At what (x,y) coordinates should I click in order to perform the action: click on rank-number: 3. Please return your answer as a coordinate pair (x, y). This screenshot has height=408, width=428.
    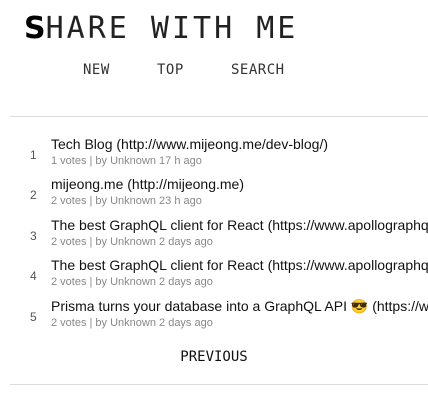
    Looking at the image, I should click on (33, 236).